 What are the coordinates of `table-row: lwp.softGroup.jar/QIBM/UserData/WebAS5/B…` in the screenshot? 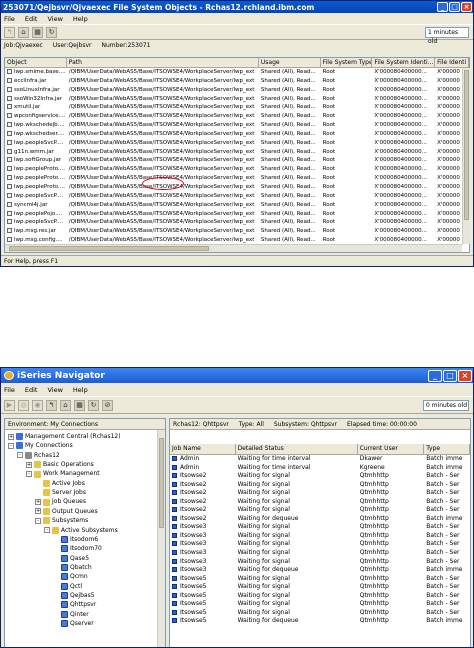 It's located at (237, 160).